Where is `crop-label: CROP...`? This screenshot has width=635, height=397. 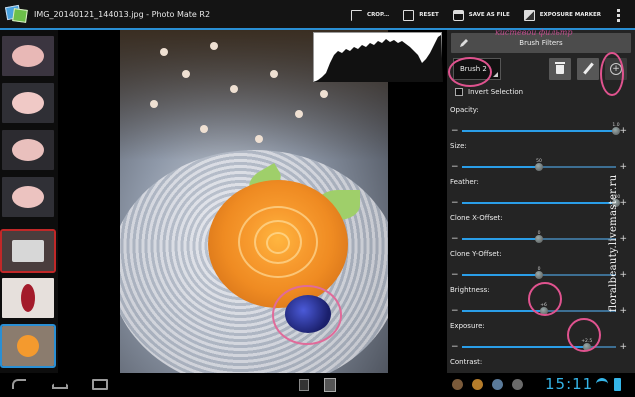 crop-label: CROP... is located at coordinates (378, 15).